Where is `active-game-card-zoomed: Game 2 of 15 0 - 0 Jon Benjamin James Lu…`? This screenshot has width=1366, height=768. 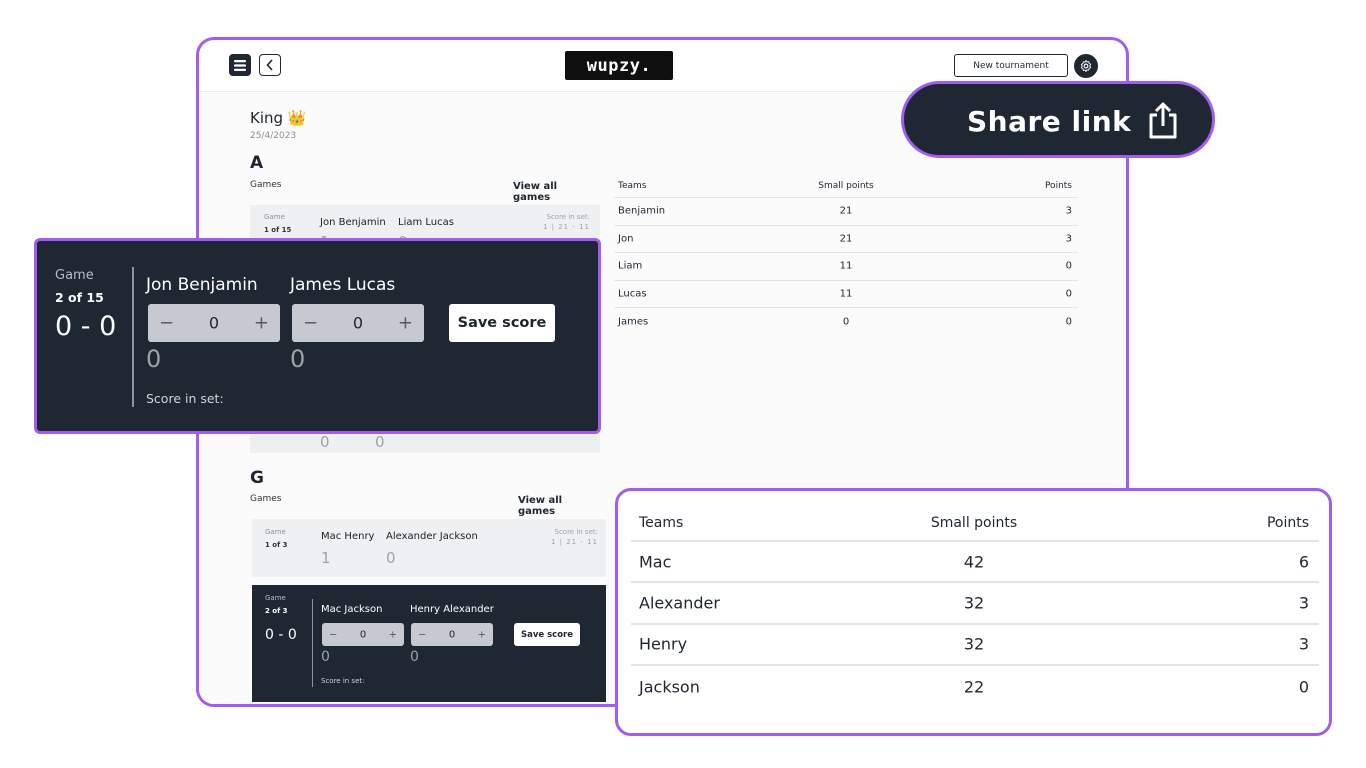 active-game-card-zoomed: Game 2 of 15 0 - 0 Jon Benjamin James Lu… is located at coordinates (317, 336).